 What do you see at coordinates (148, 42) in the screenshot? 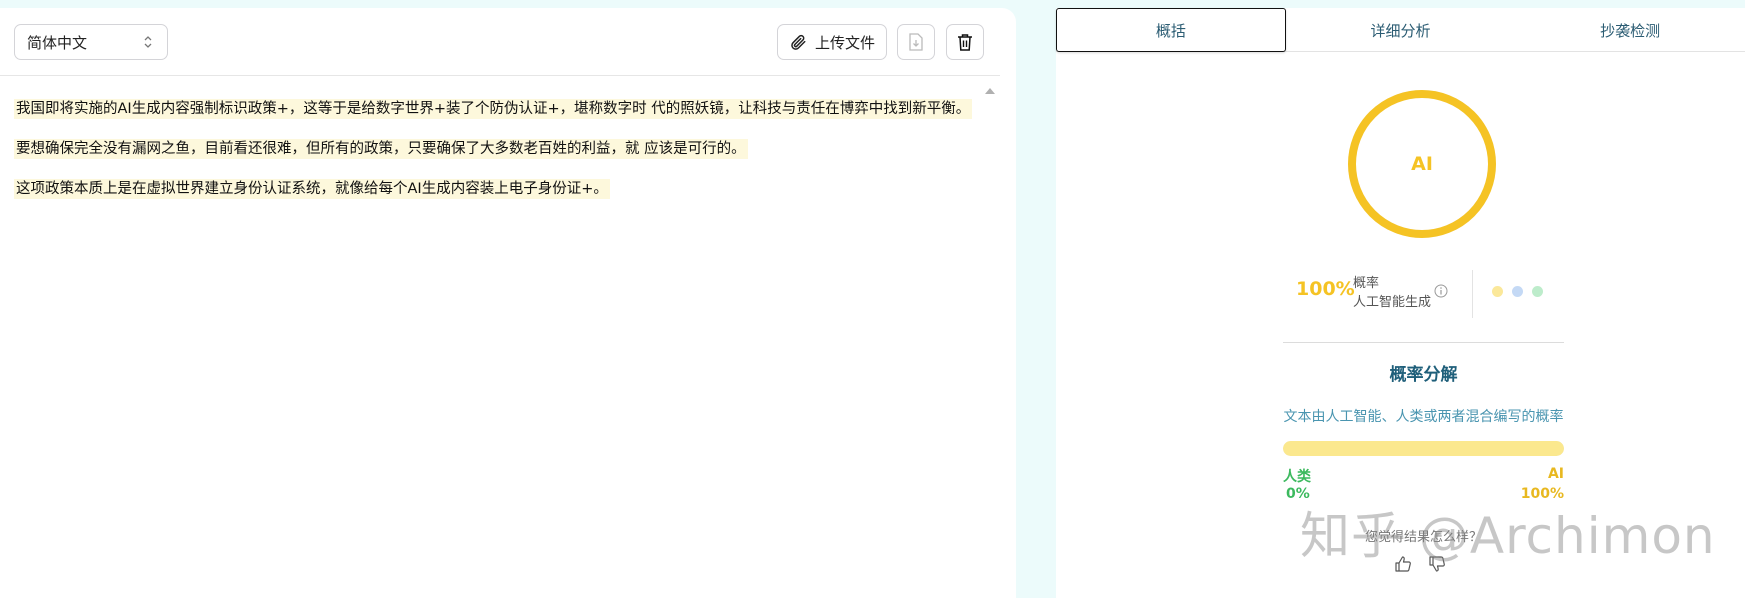
I see `chevron-updown-icon` at bounding box center [148, 42].